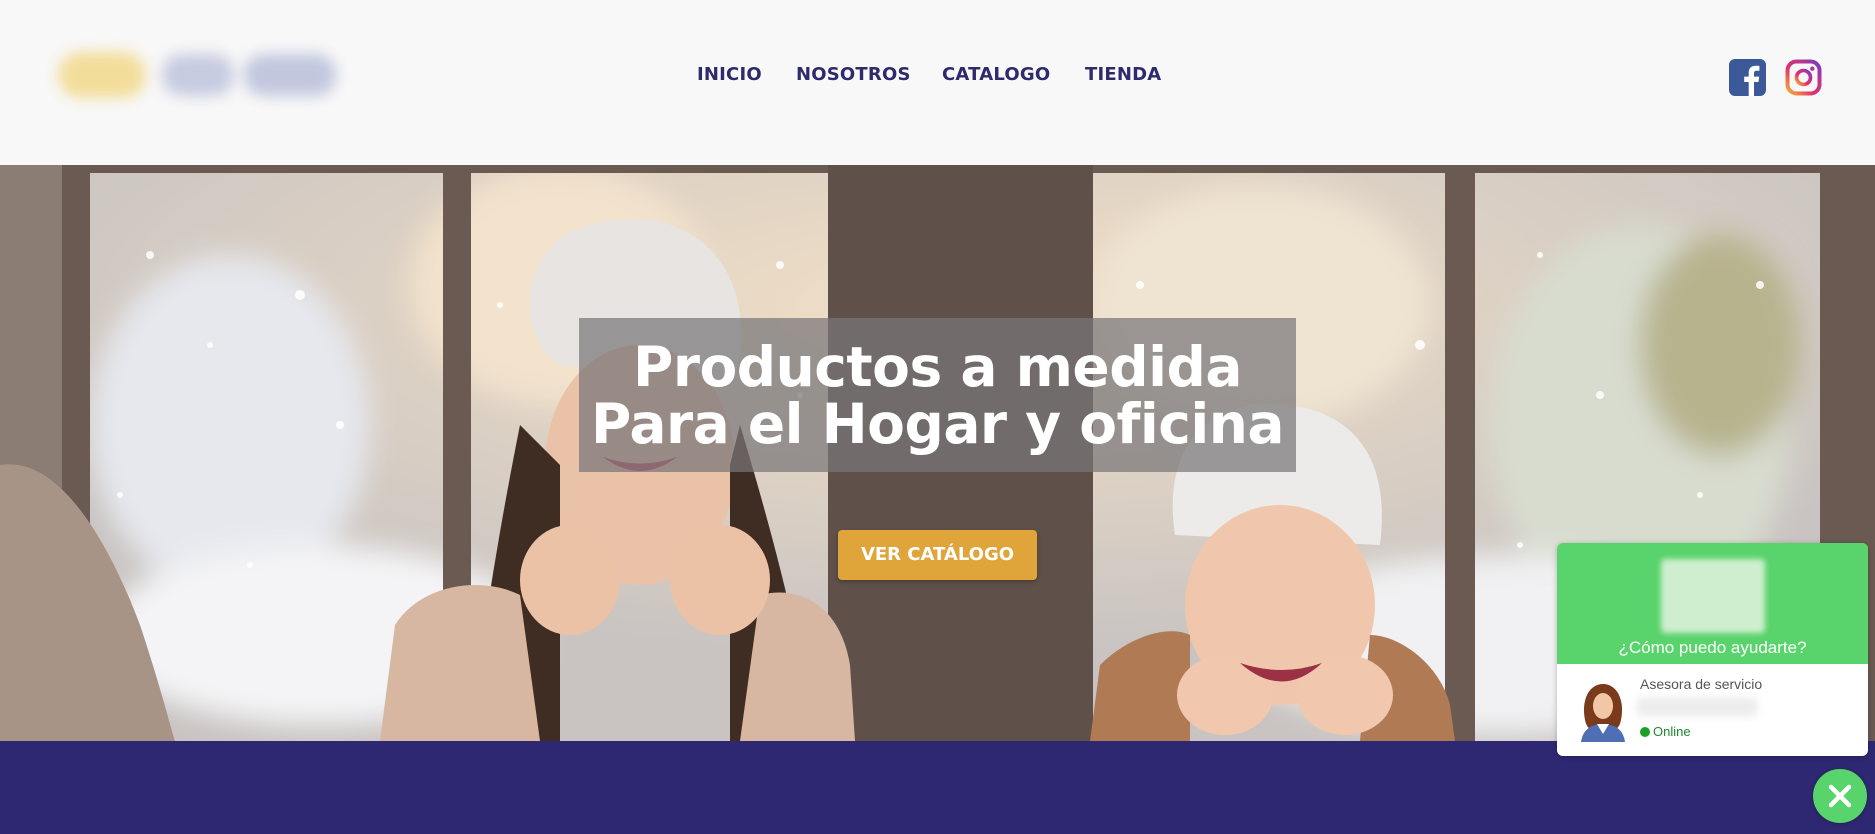 This screenshot has height=834, width=1875. What do you see at coordinates (996, 74) in the screenshot?
I see `nav-item-catalogo: CATALOGO` at bounding box center [996, 74].